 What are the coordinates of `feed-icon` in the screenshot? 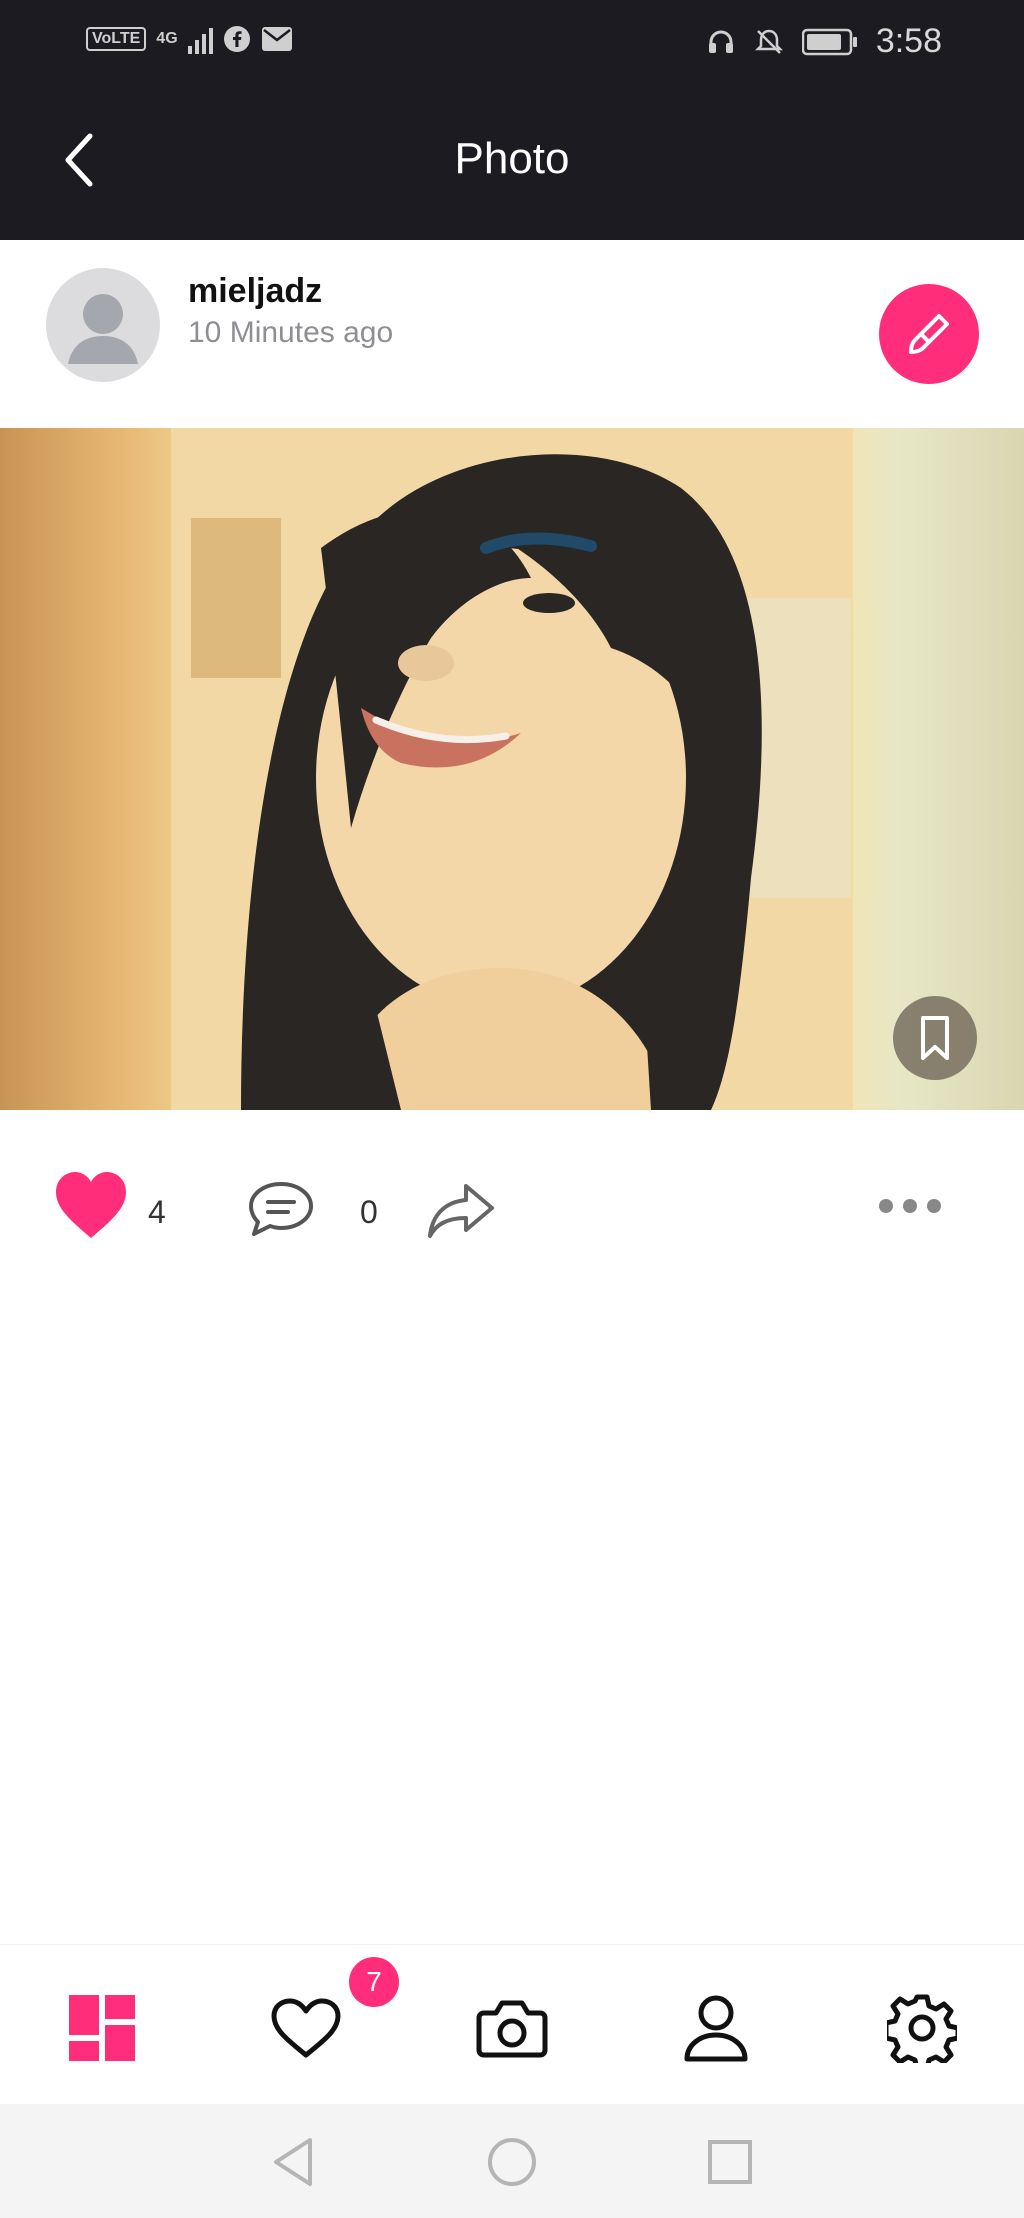 It's located at (102, 2028).